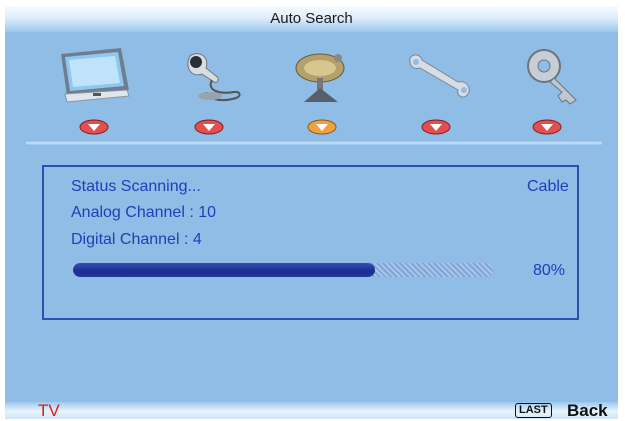 Image resolution: width=625 pixels, height=421 pixels. Describe the element at coordinates (548, 186) in the screenshot. I see `signal-source: Cable` at that location.